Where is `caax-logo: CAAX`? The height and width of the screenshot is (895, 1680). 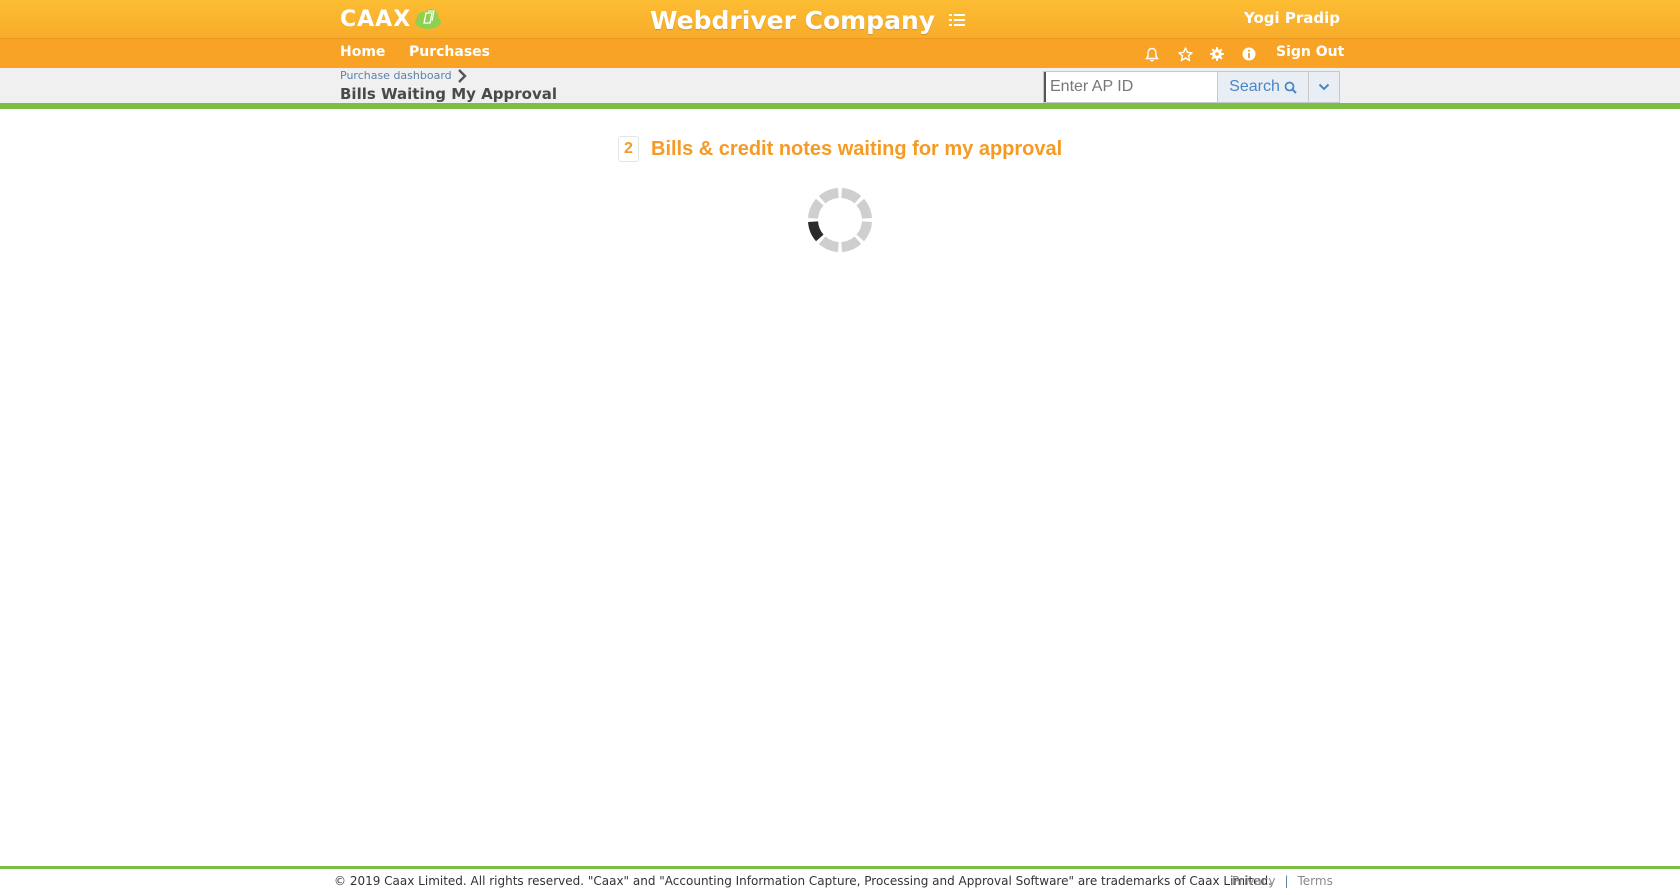
caax-logo: CAAX is located at coordinates (391, 19).